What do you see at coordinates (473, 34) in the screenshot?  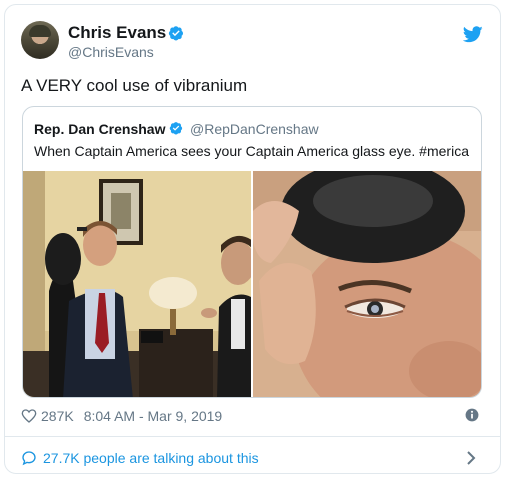 I see `twitter-bird-icon` at bounding box center [473, 34].